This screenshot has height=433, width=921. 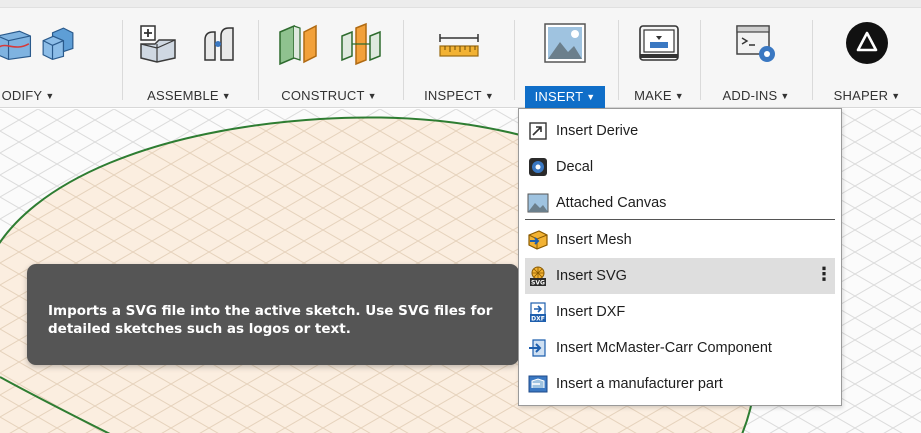 I want to click on toolbar-group-label: CONSTRUCT, so click(x=323, y=95).